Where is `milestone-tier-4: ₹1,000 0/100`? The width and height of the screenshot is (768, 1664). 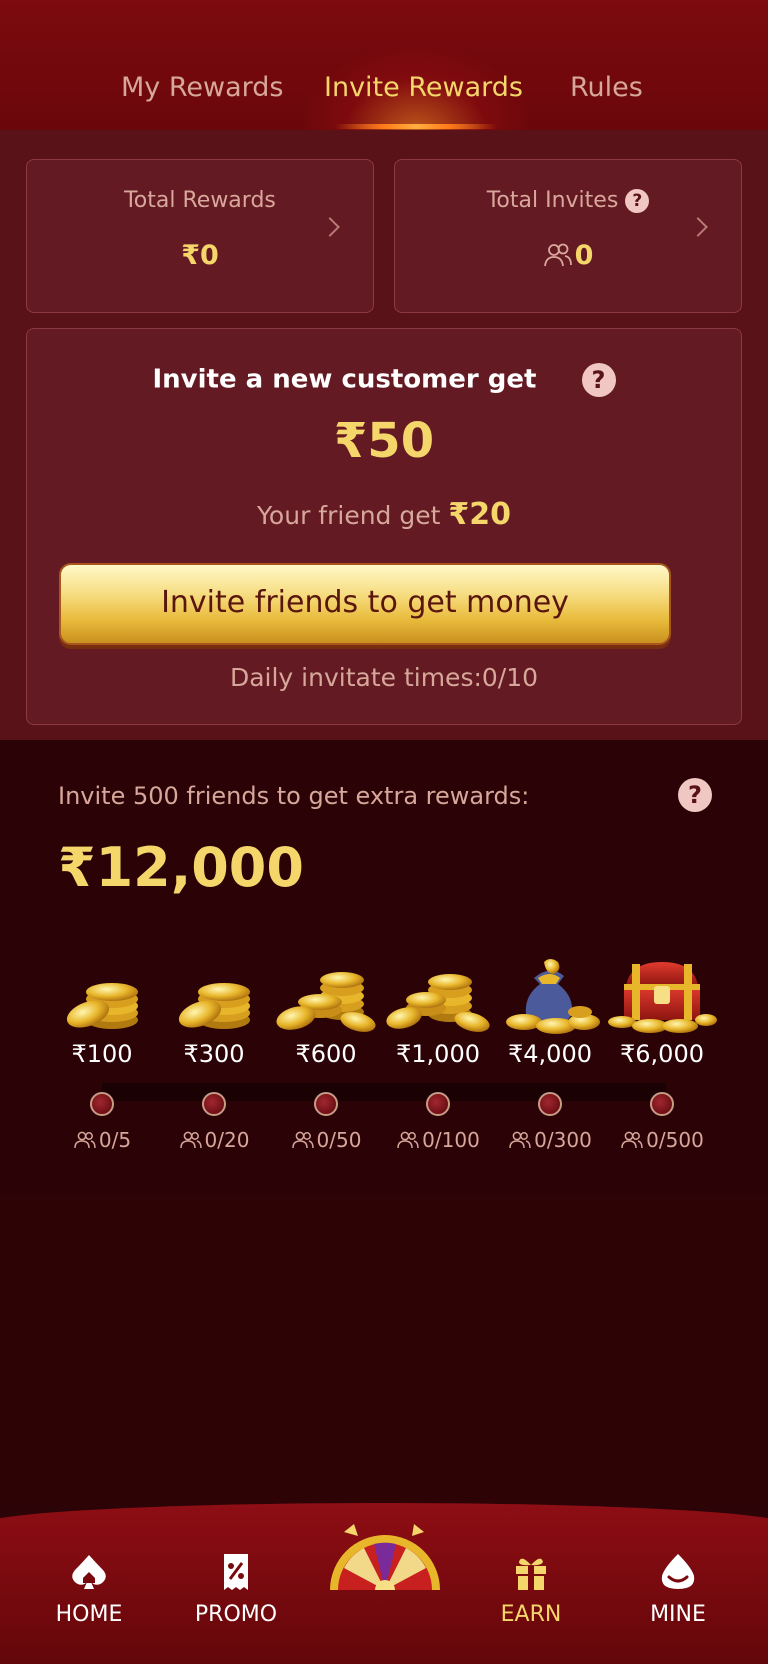
milestone-tier-4: ₹1,000 0/100 is located at coordinates (438, 1056).